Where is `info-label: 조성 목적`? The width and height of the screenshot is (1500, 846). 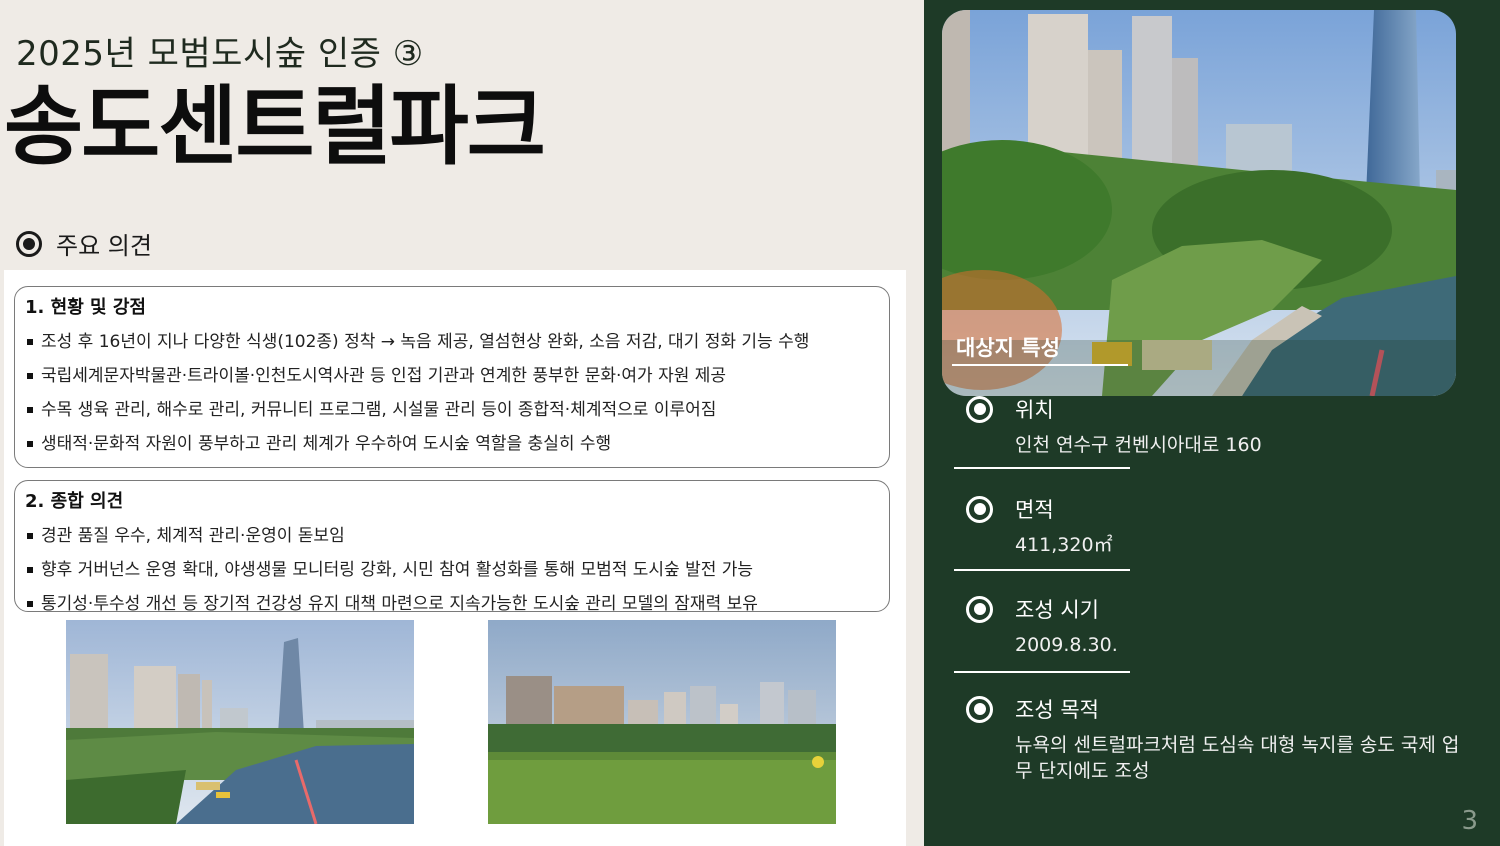 info-label: 조성 목적 is located at coordinates (1057, 710).